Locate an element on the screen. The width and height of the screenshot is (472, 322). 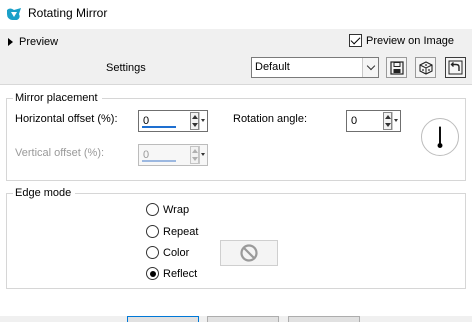
cancel-button is located at coordinates (243, 319).